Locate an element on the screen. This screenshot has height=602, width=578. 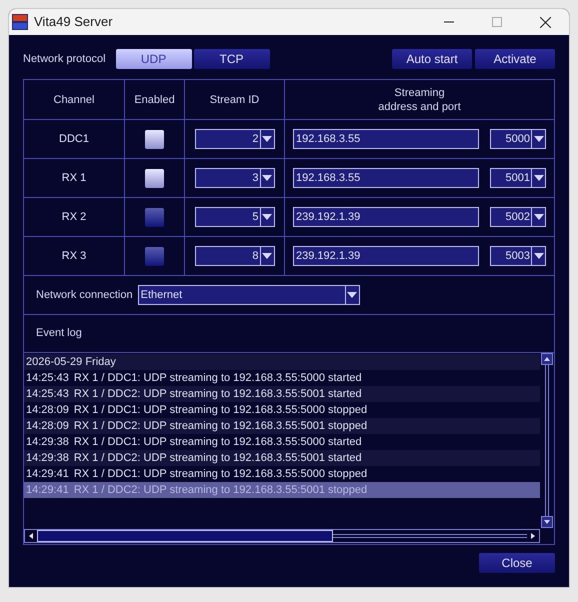
network-connection-label: Network connection is located at coordinates (84, 295).